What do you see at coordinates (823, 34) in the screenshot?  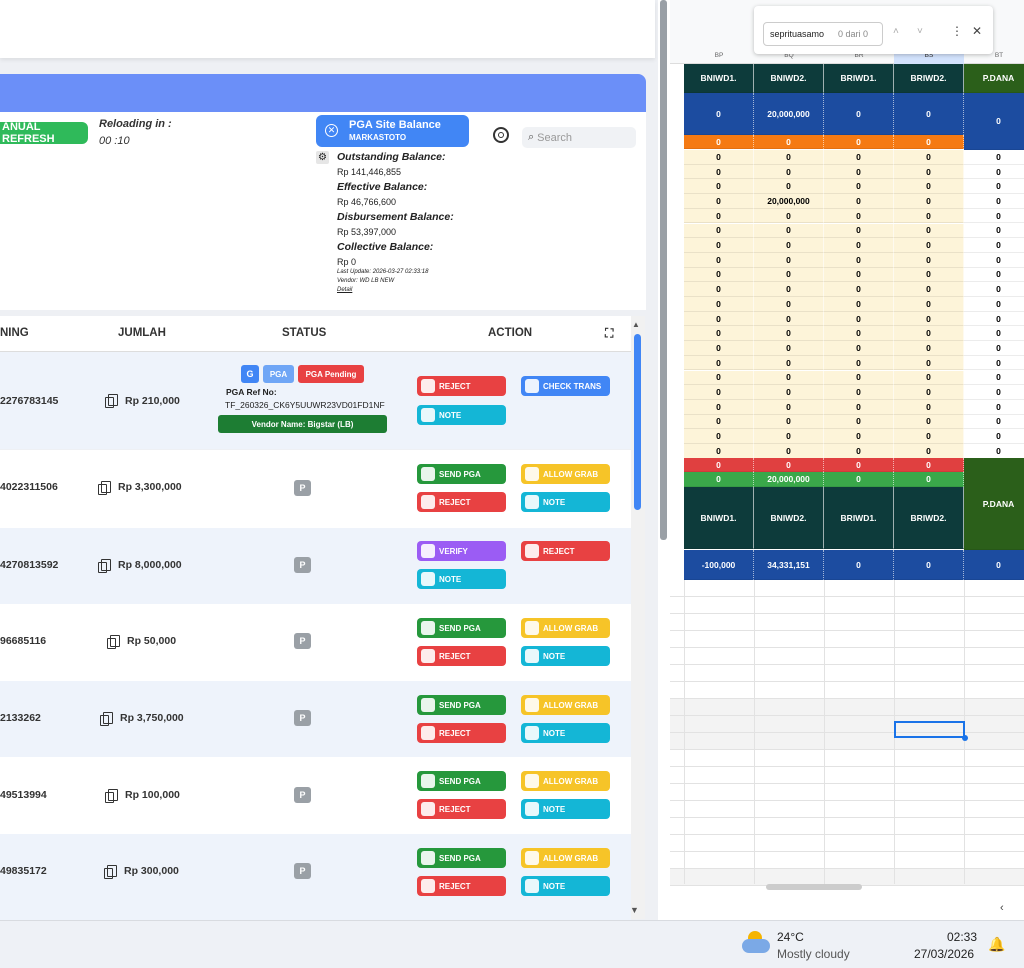 I see `find-input: sepritua​samo 0 dari 0` at bounding box center [823, 34].